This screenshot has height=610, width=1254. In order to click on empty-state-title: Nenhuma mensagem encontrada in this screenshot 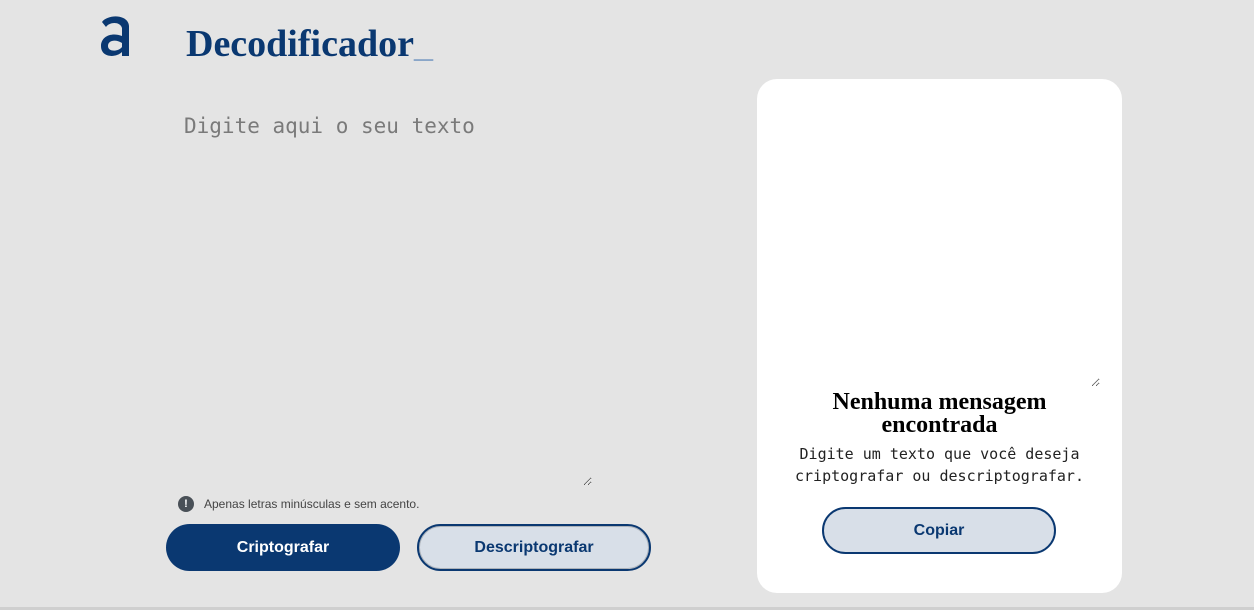, I will do `click(939, 413)`.